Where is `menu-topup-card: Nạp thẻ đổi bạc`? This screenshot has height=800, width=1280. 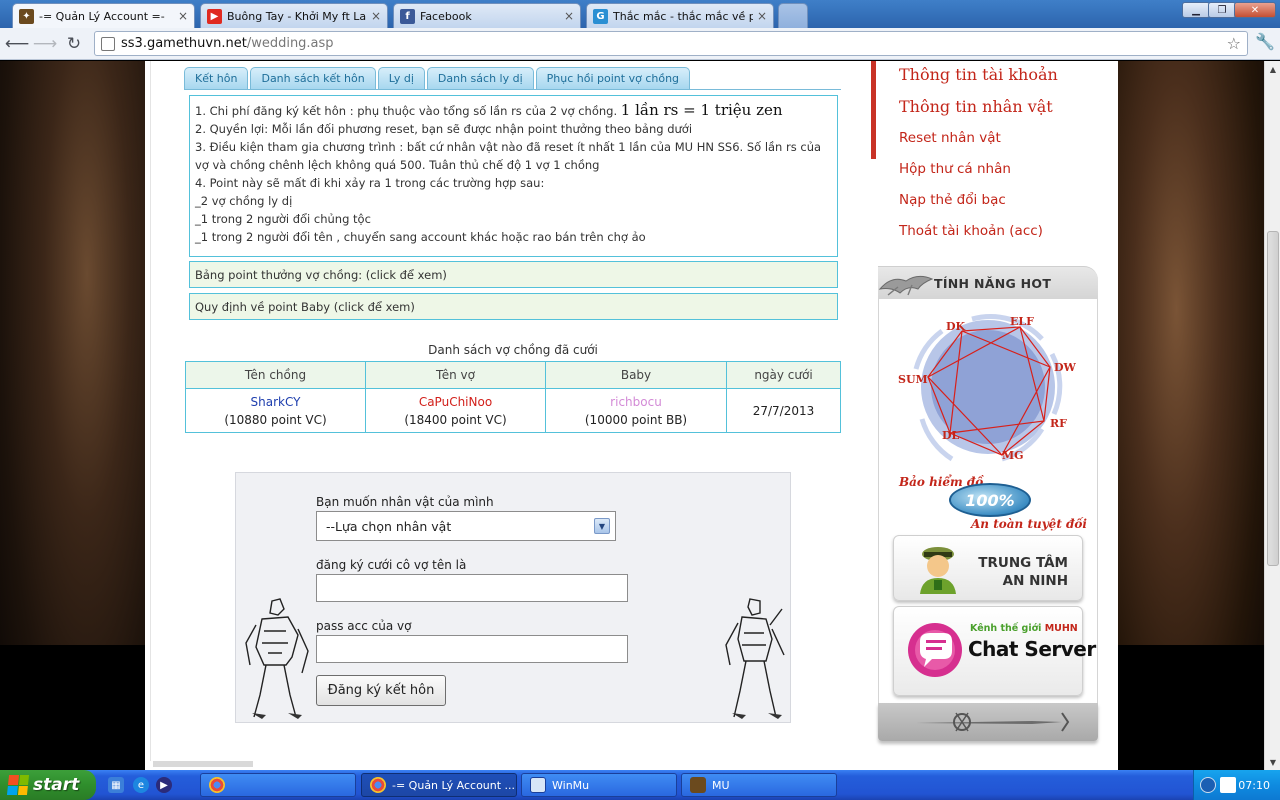
menu-topup-card: Nạp thẻ đổi bạc is located at coordinates (952, 200).